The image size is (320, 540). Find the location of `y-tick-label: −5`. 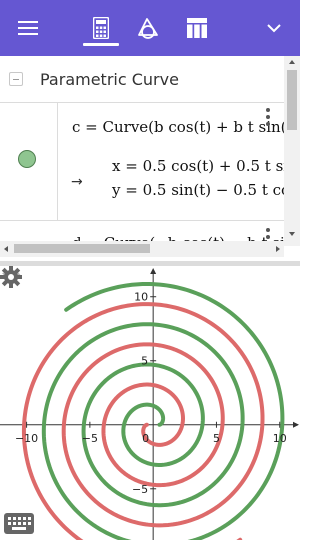

y-tick-label: −5 is located at coordinates (140, 489).